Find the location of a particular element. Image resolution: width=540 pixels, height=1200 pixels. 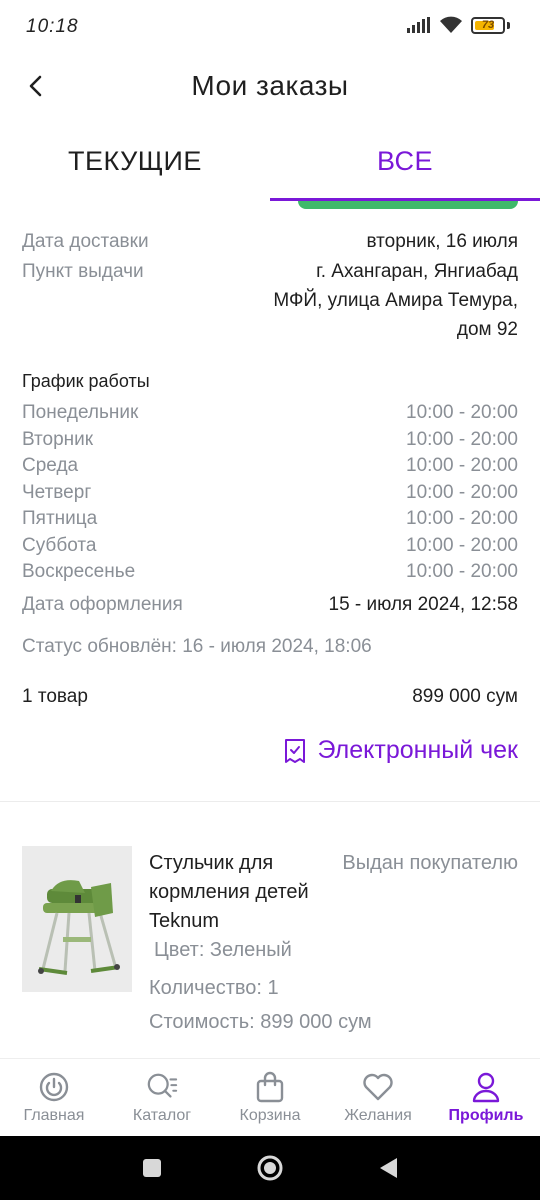

product-price: Стоимость: 899 000 сум is located at coordinates (260, 1022).